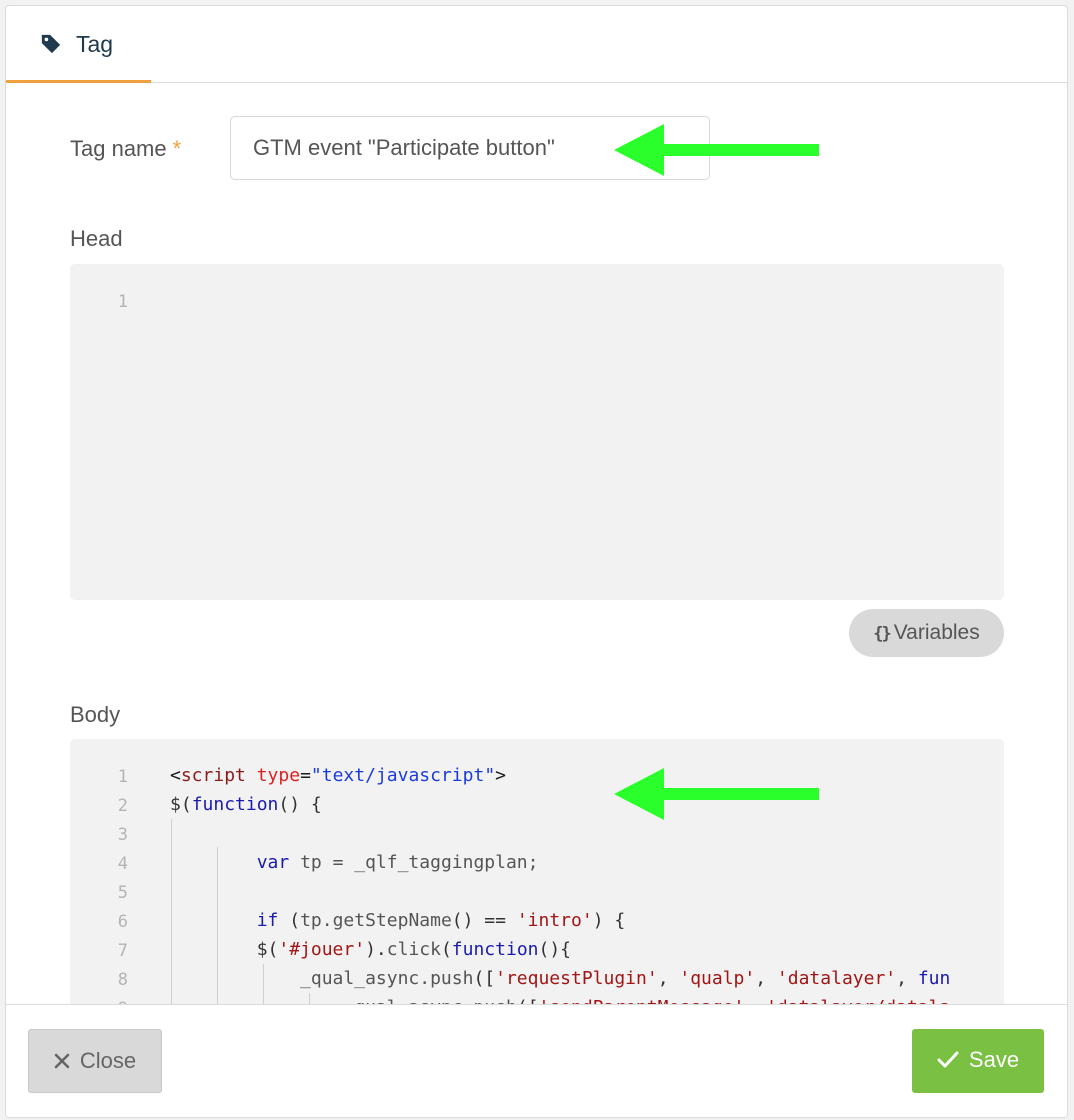  What do you see at coordinates (122, 806) in the screenshot?
I see `line-number: 2` at bounding box center [122, 806].